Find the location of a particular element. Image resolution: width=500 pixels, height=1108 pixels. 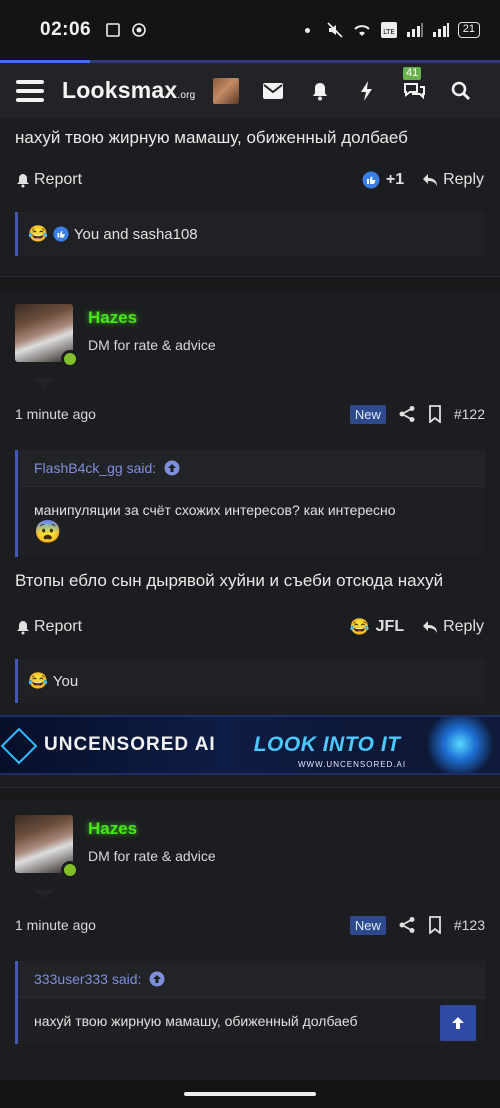

reactions-summary: 😂 You is located at coordinates (250, 681).